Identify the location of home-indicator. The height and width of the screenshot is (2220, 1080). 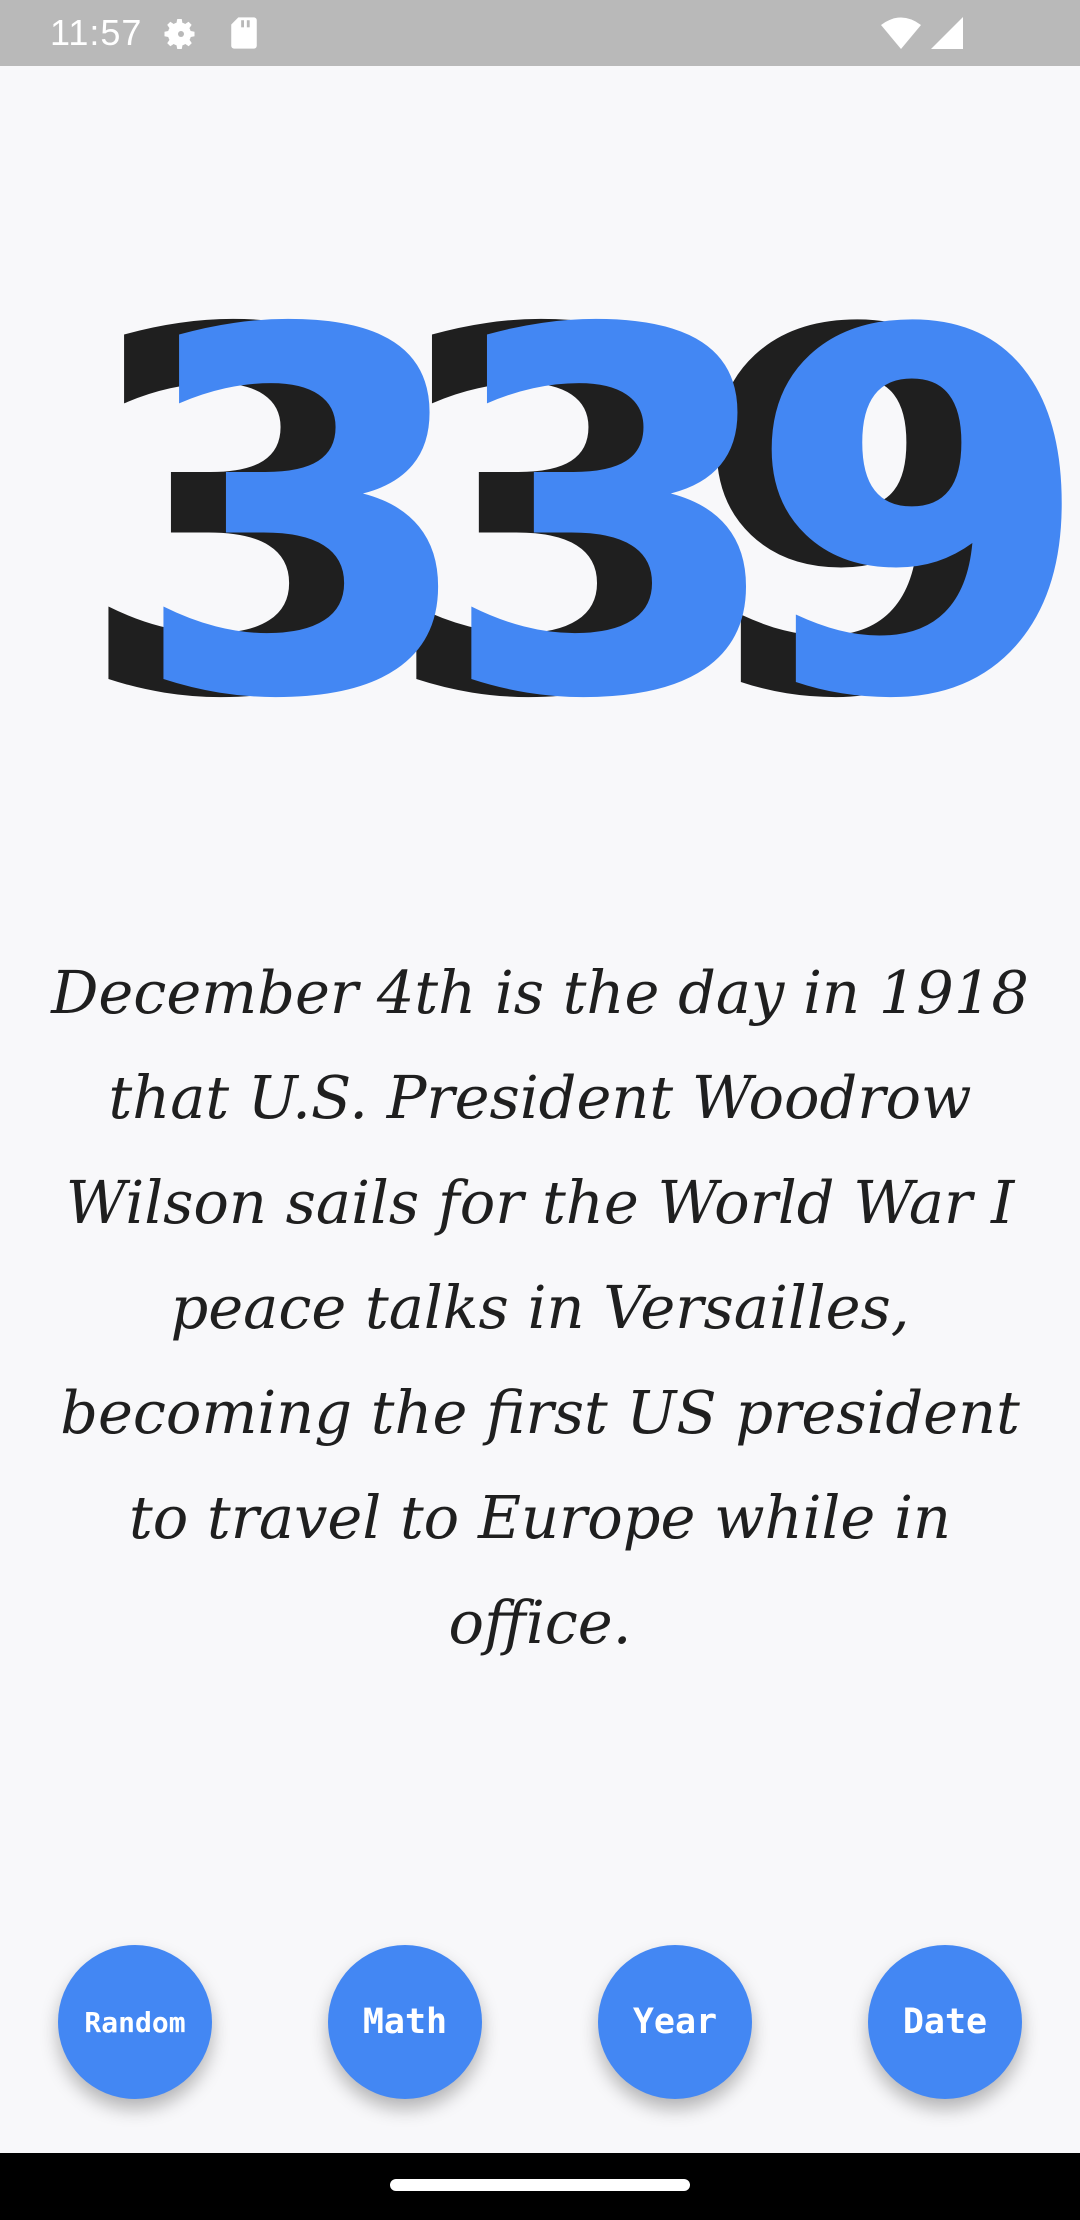
(540, 2185).